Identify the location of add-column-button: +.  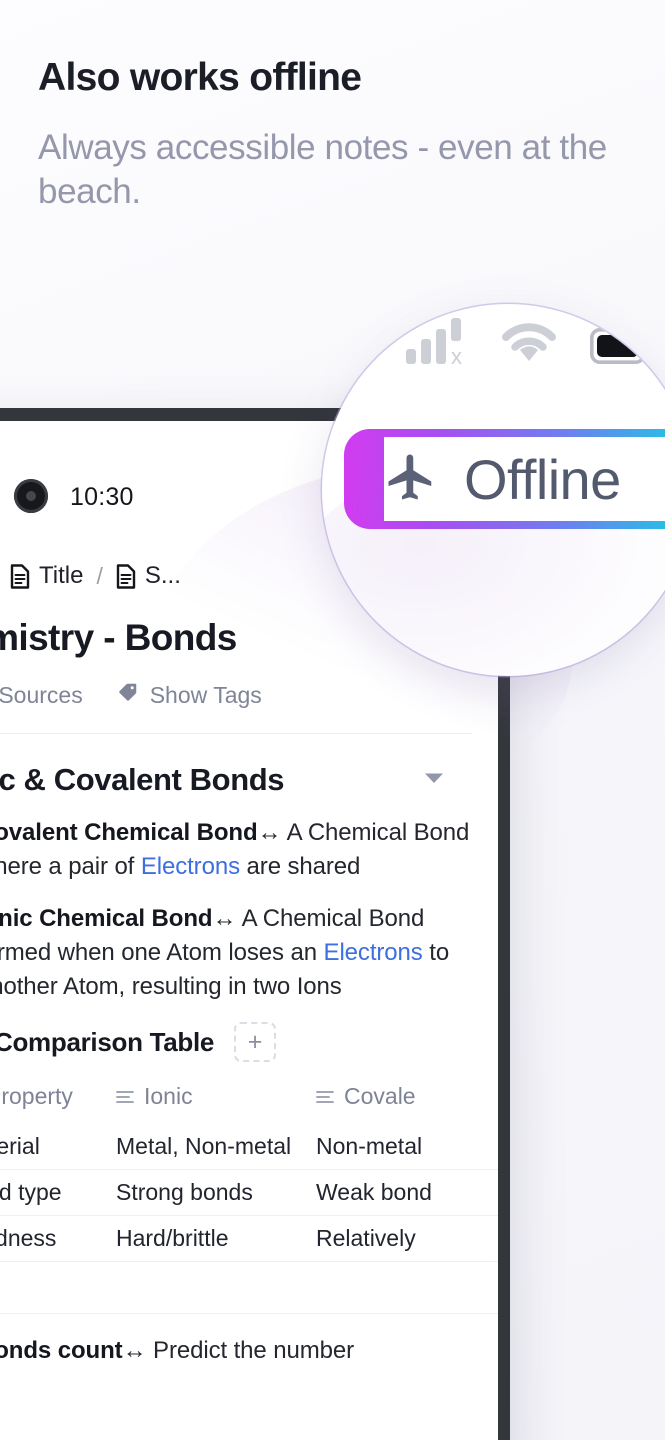
(255, 1042).